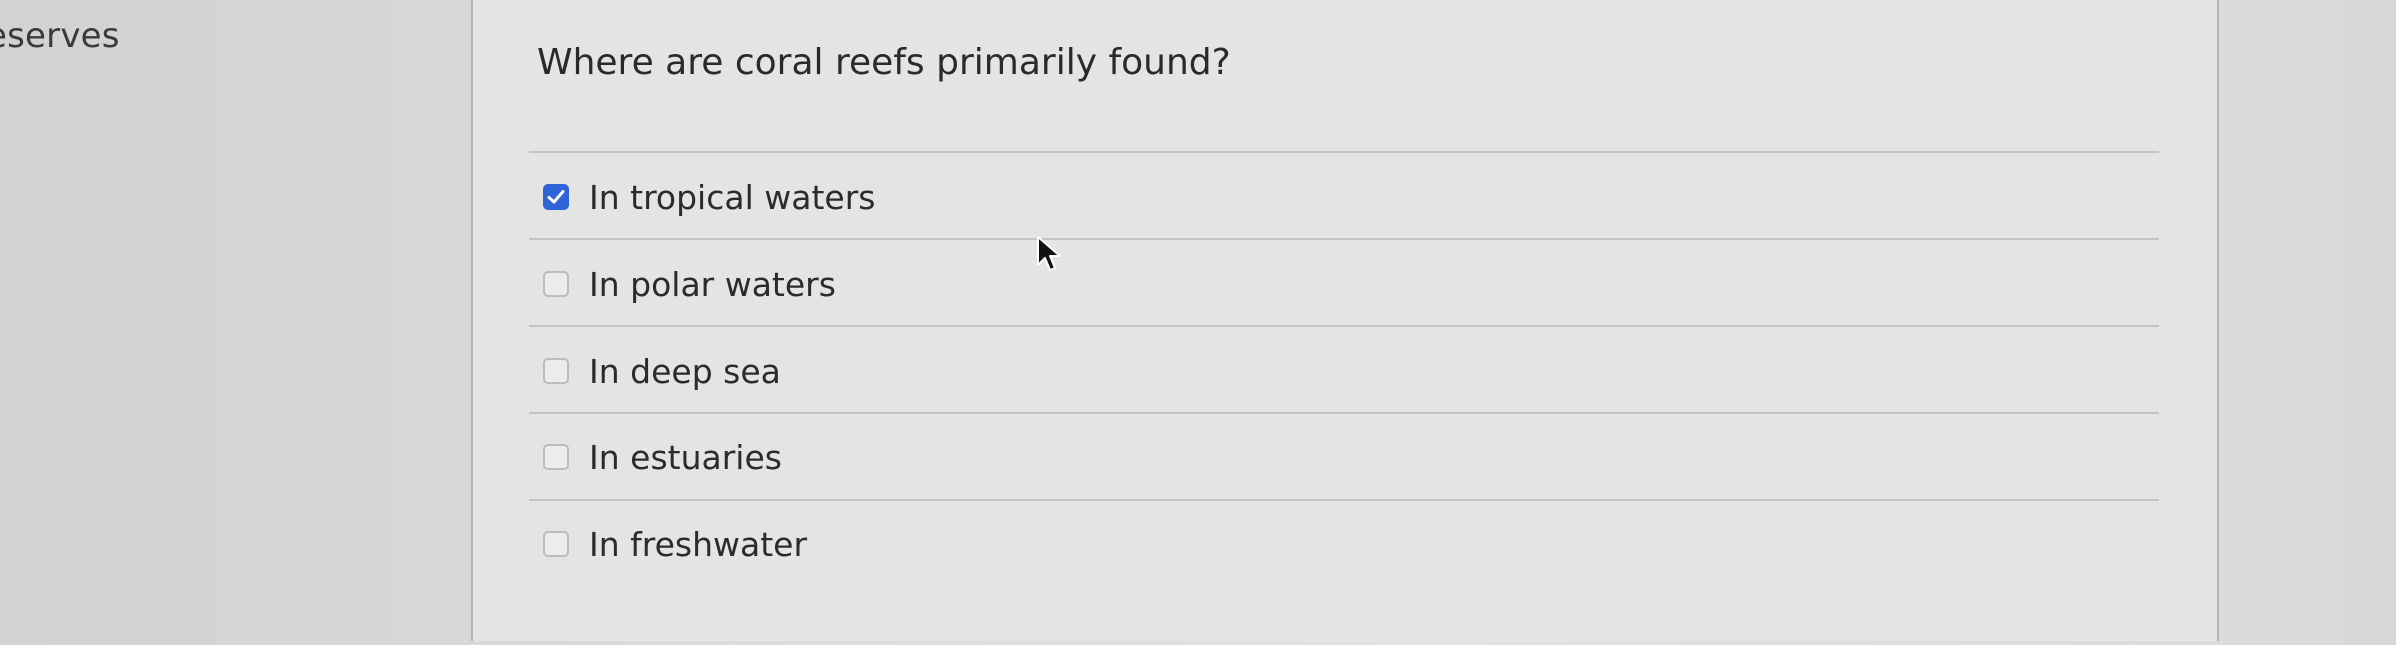 This screenshot has width=2396, height=645. Describe the element at coordinates (732, 197) in the screenshot. I see `answer-label: In tropical waters` at that location.